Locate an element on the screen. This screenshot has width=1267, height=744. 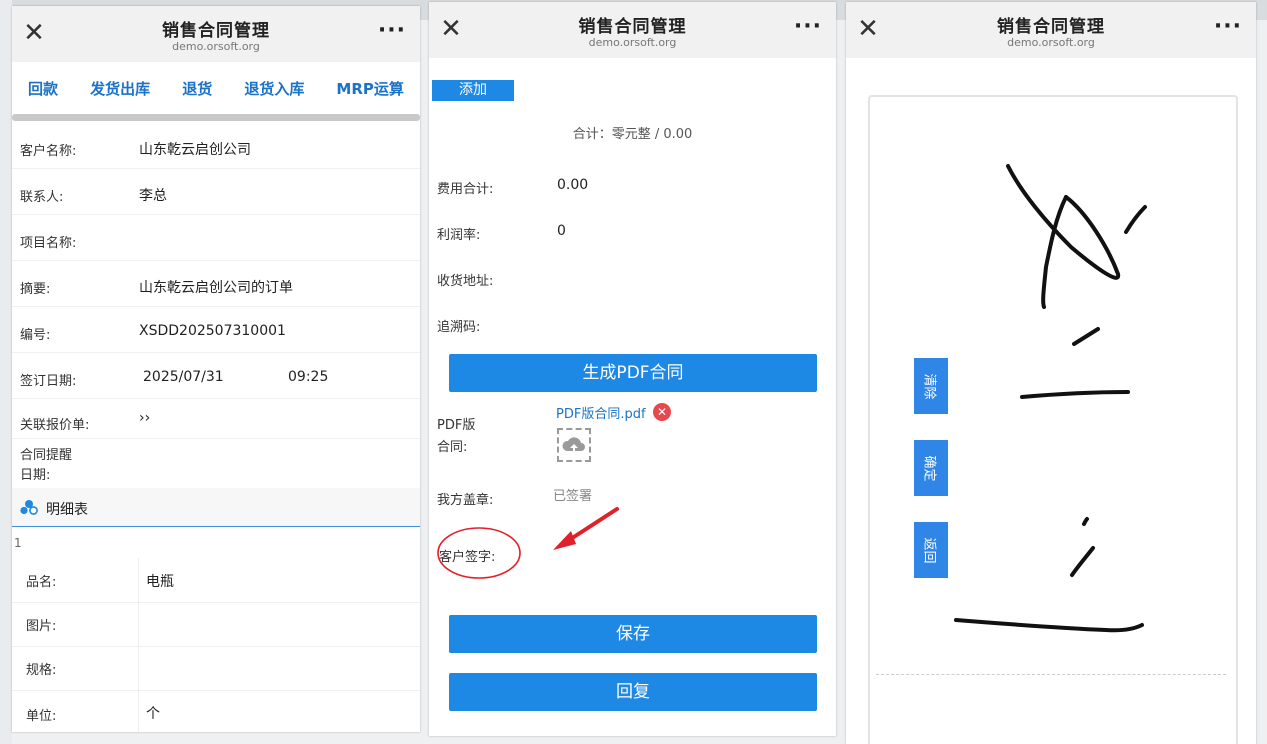
field-label: 单位: is located at coordinates (41, 716).